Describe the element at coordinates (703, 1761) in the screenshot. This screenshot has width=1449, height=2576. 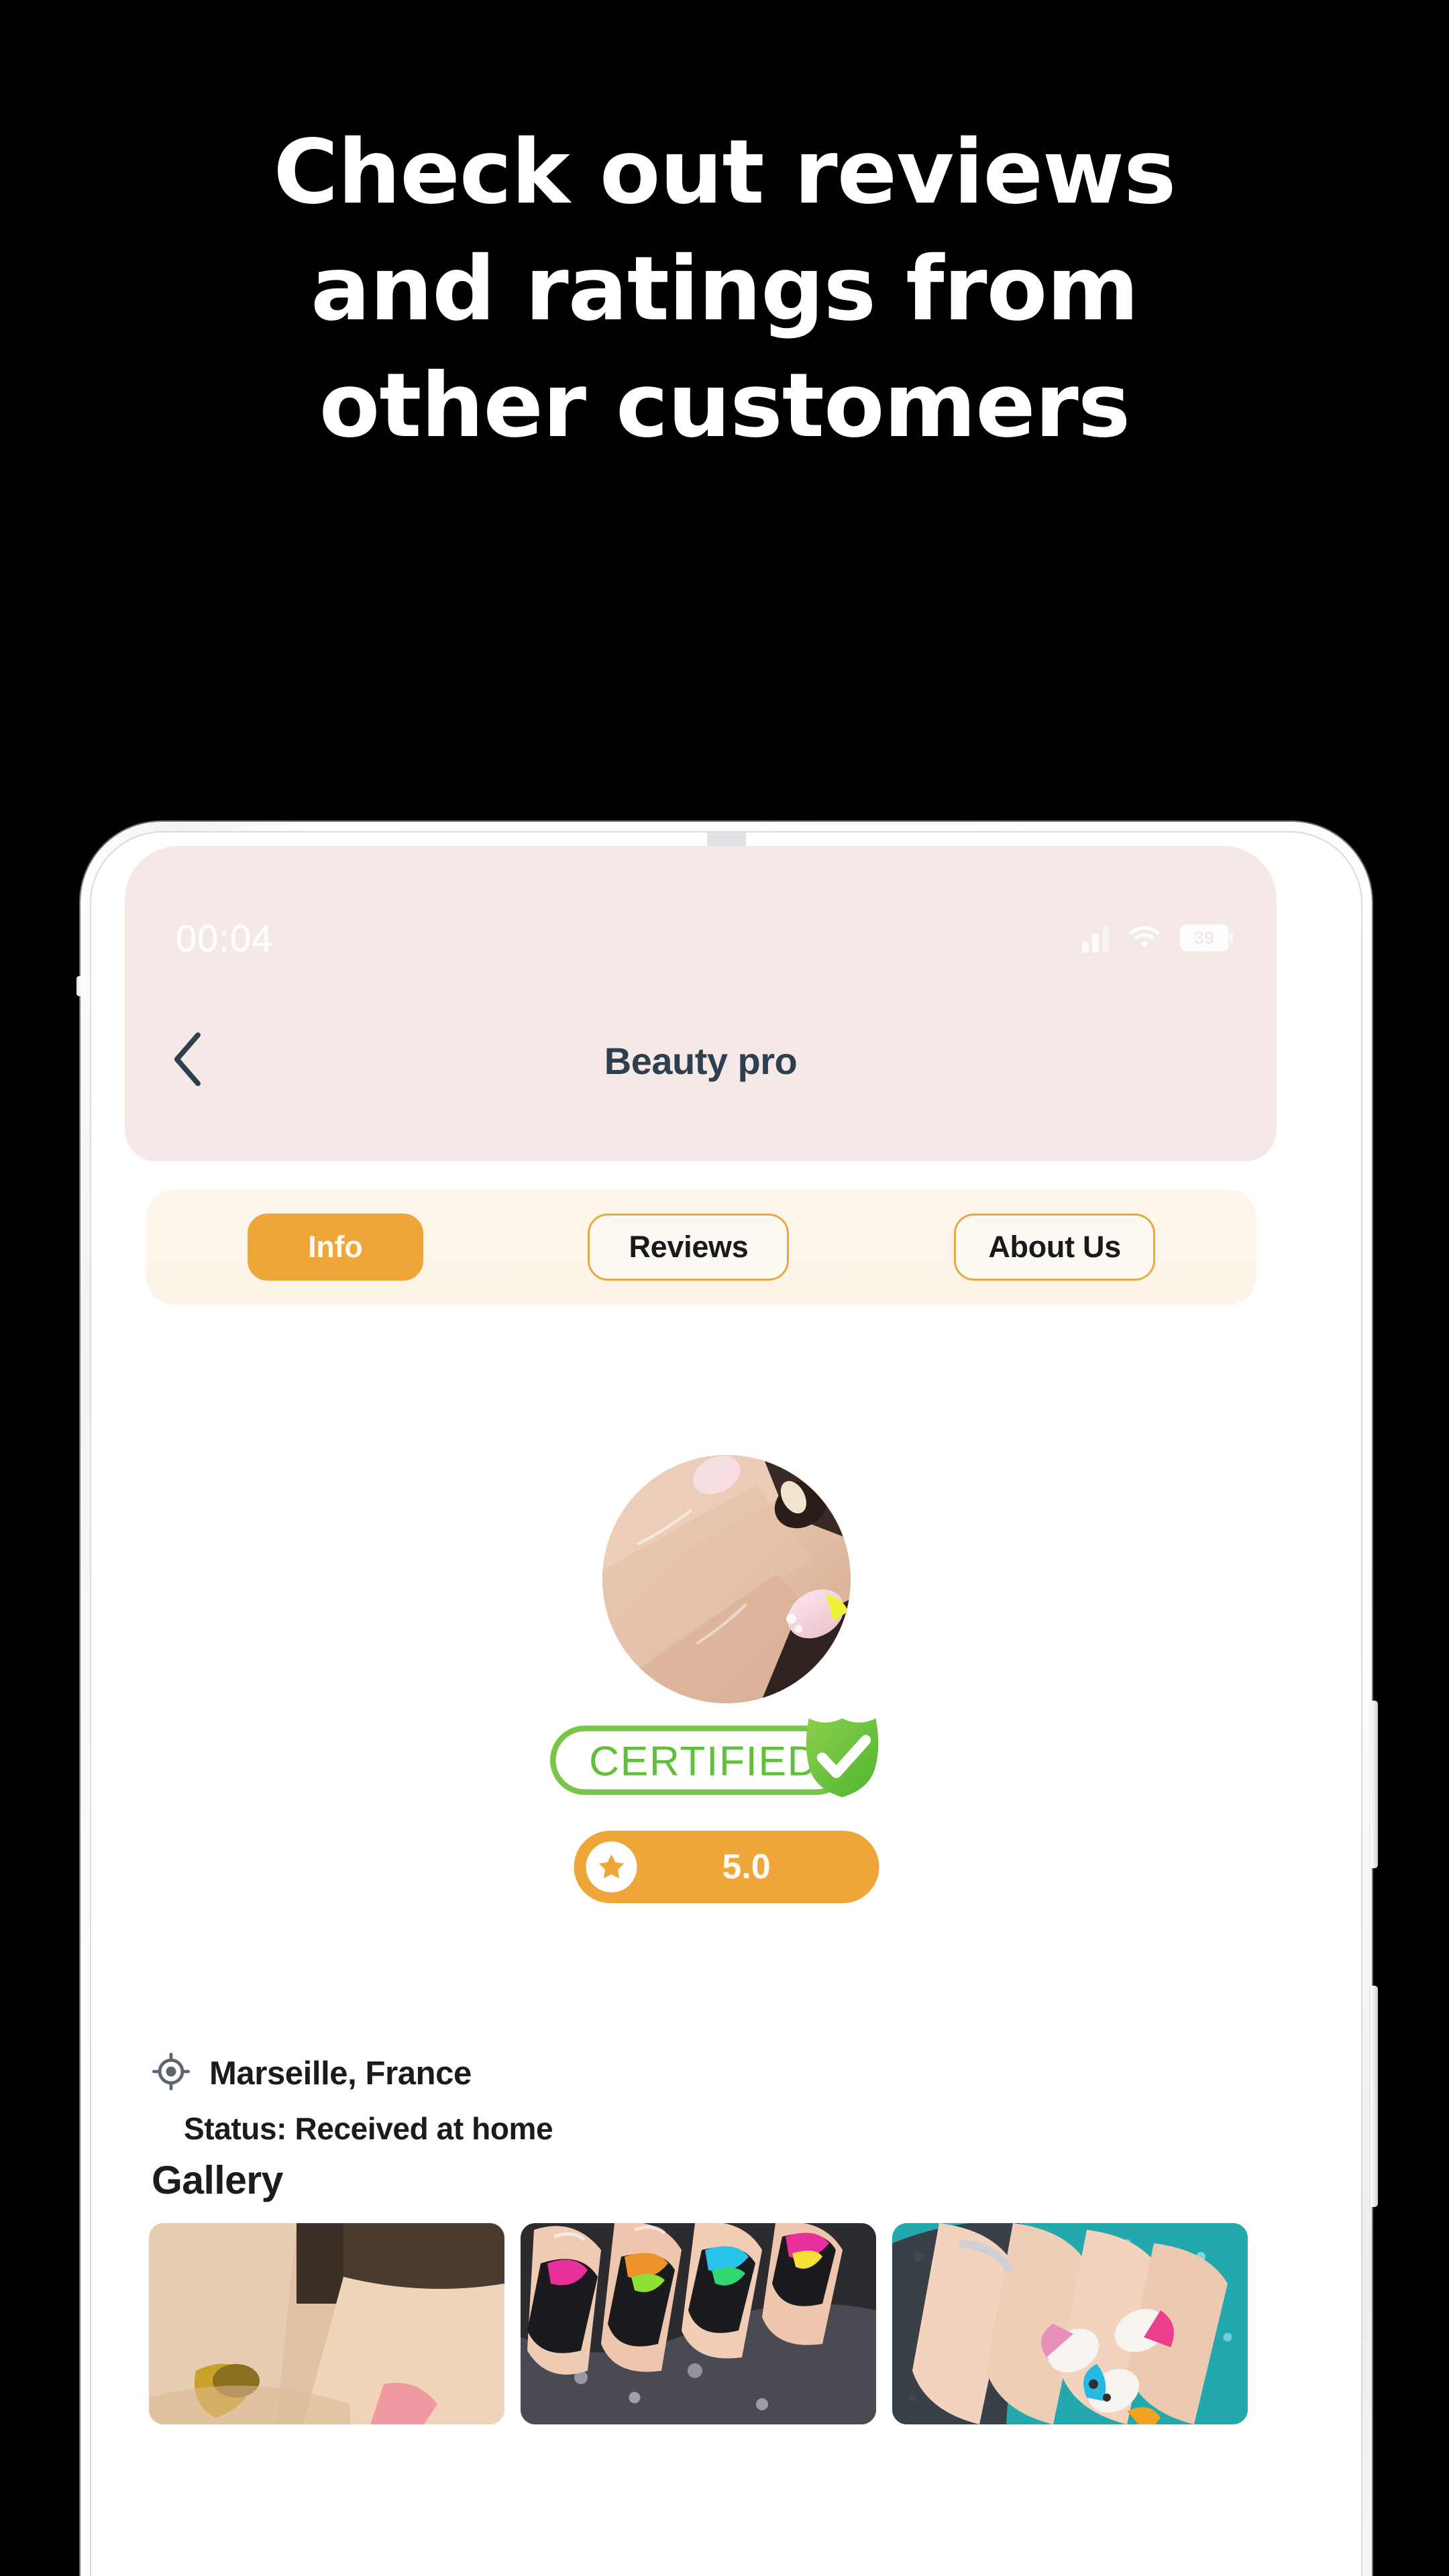
I see `certified-label: CERTIFIED` at that location.